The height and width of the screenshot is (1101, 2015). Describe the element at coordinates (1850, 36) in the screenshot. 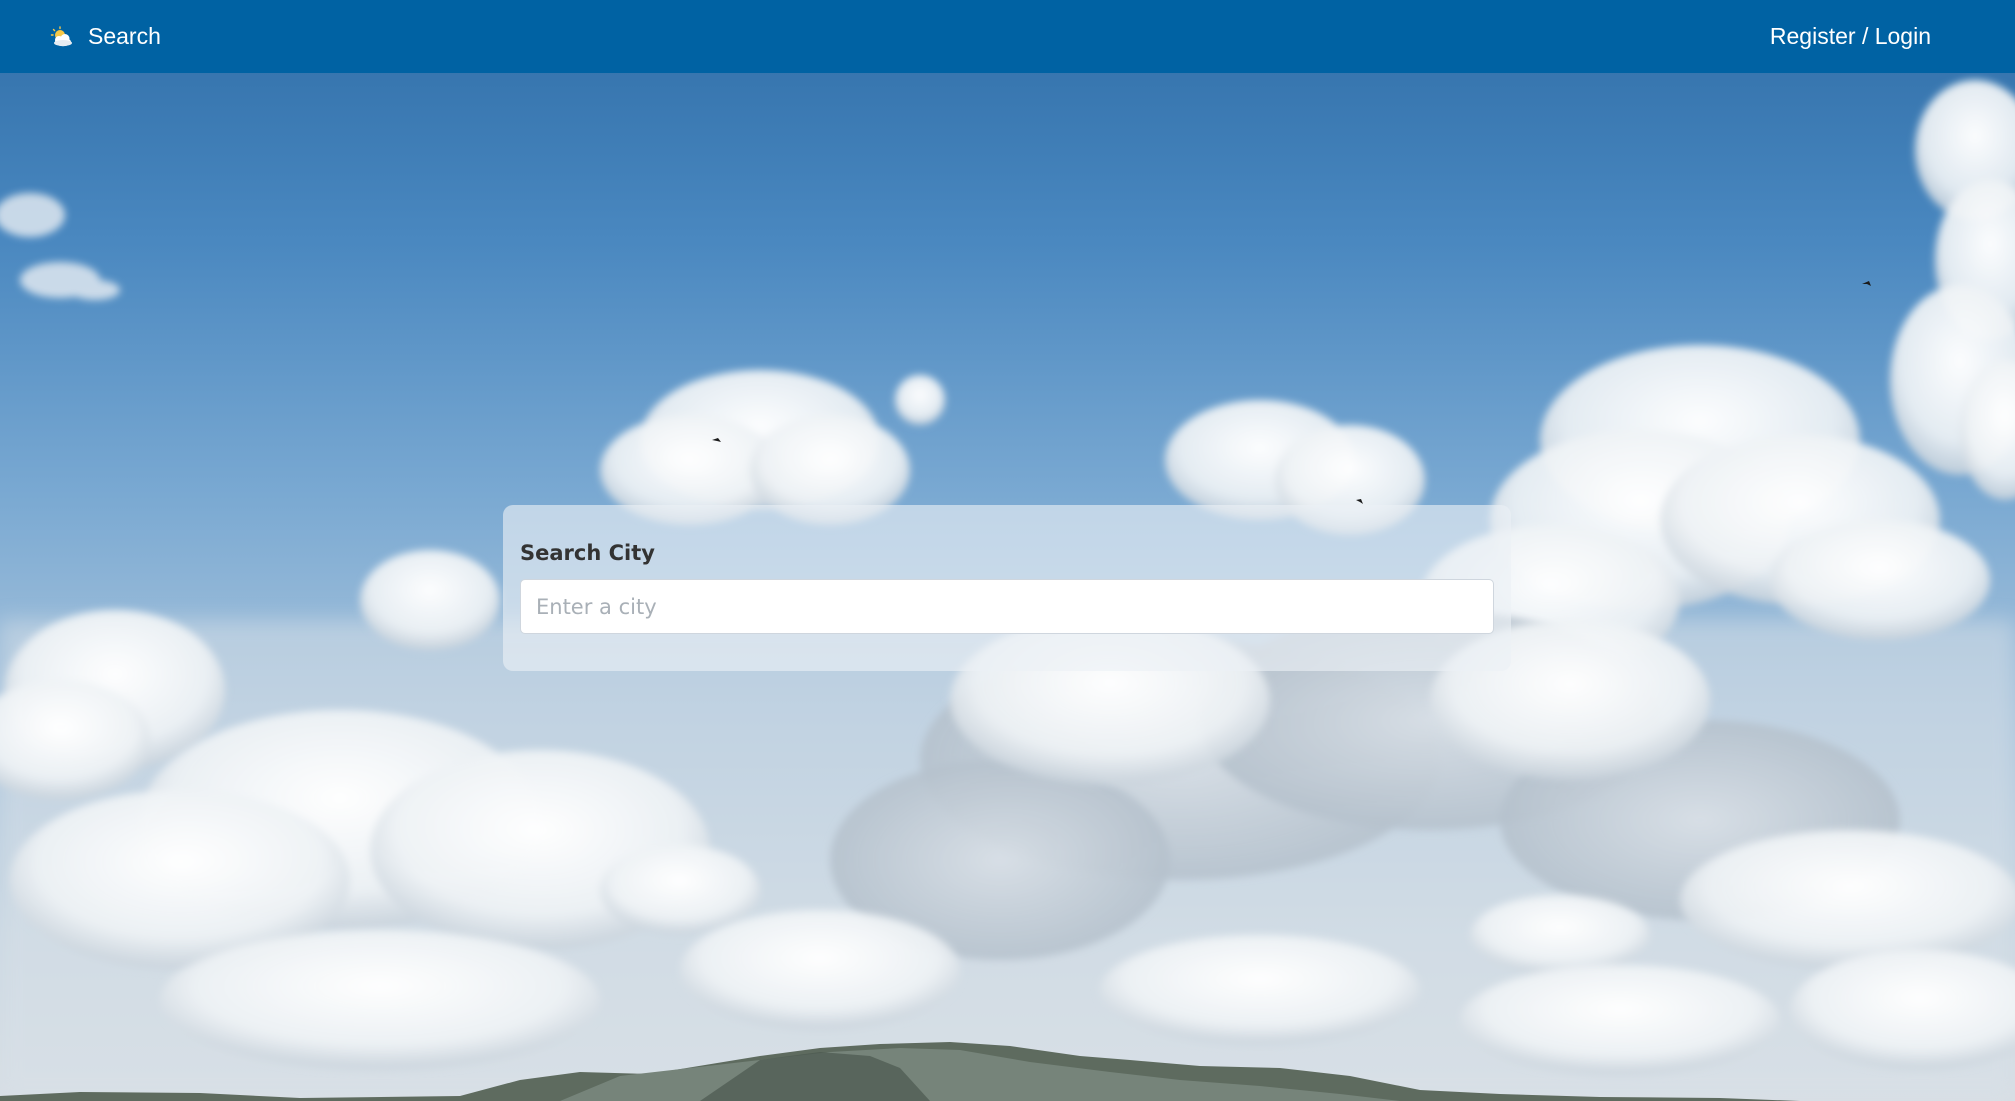

I see `register-login-link: Register / Login` at that location.